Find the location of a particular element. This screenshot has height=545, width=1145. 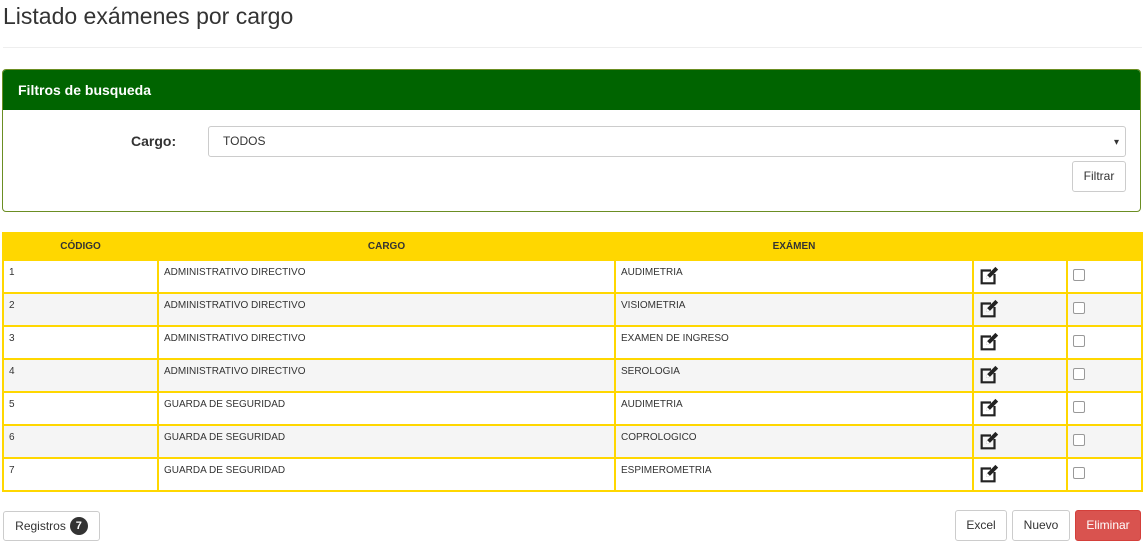

new-button: Nuevo is located at coordinates (1041, 525).